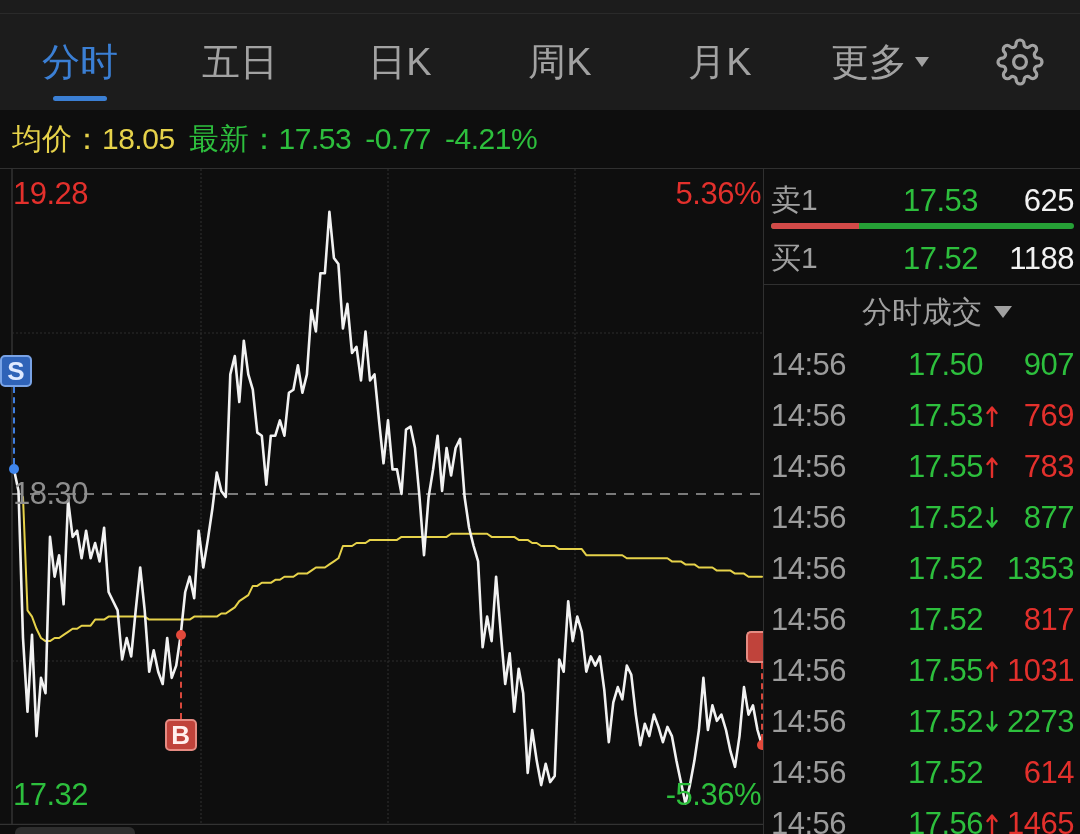 The width and height of the screenshot is (1080, 834). Describe the element at coordinates (1048, 200) in the screenshot. I see `order-volume: 625` at that location.